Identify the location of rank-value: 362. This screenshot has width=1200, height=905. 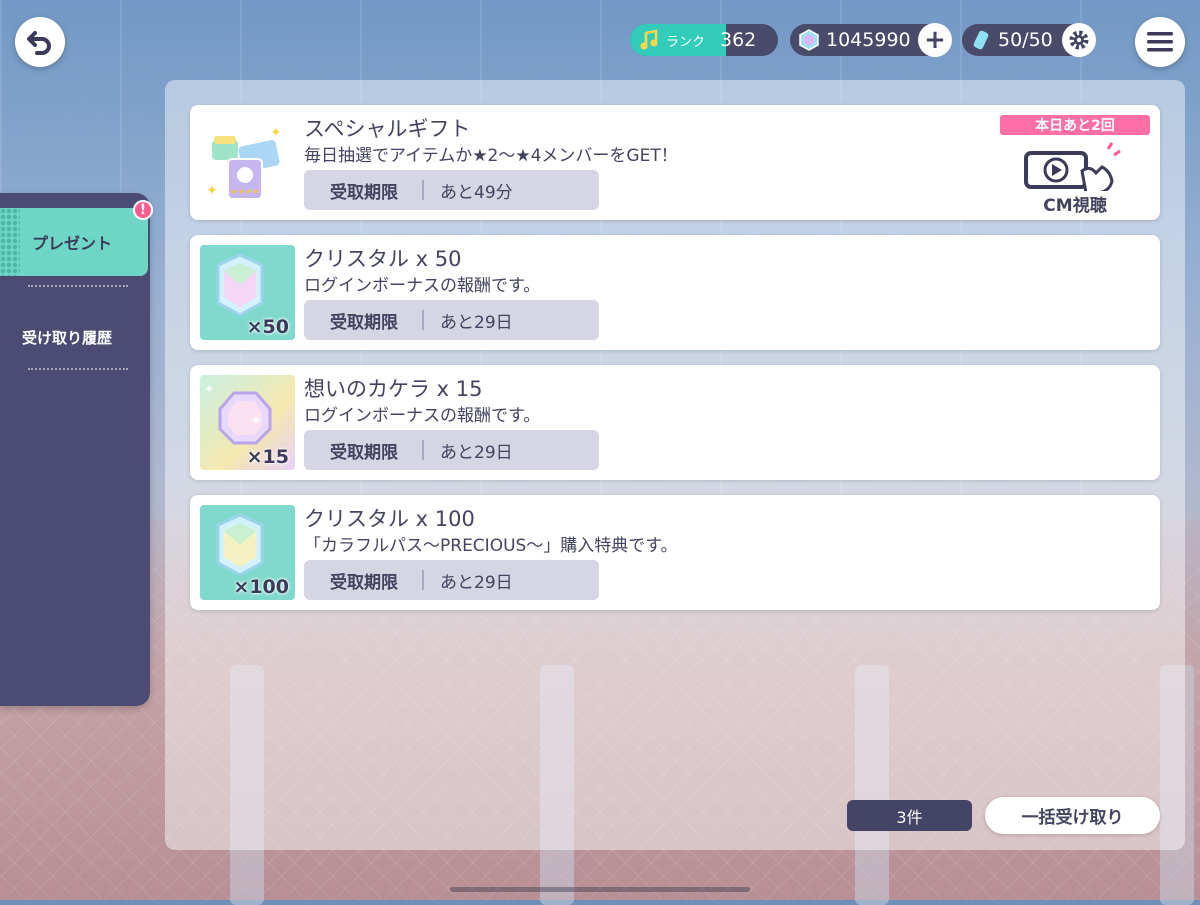
(738, 40).